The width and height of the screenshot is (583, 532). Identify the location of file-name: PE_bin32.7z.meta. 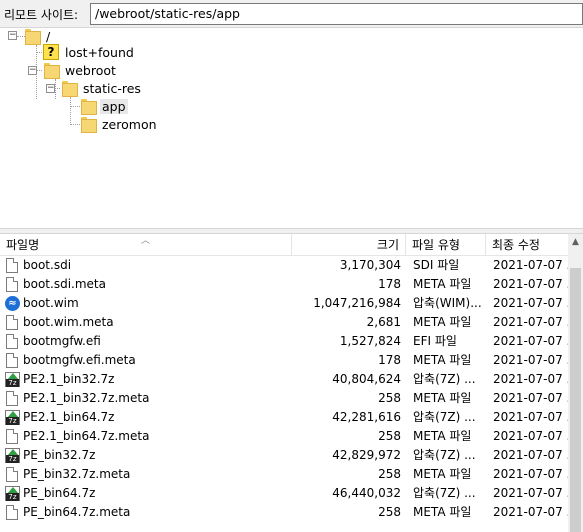
(77, 474).